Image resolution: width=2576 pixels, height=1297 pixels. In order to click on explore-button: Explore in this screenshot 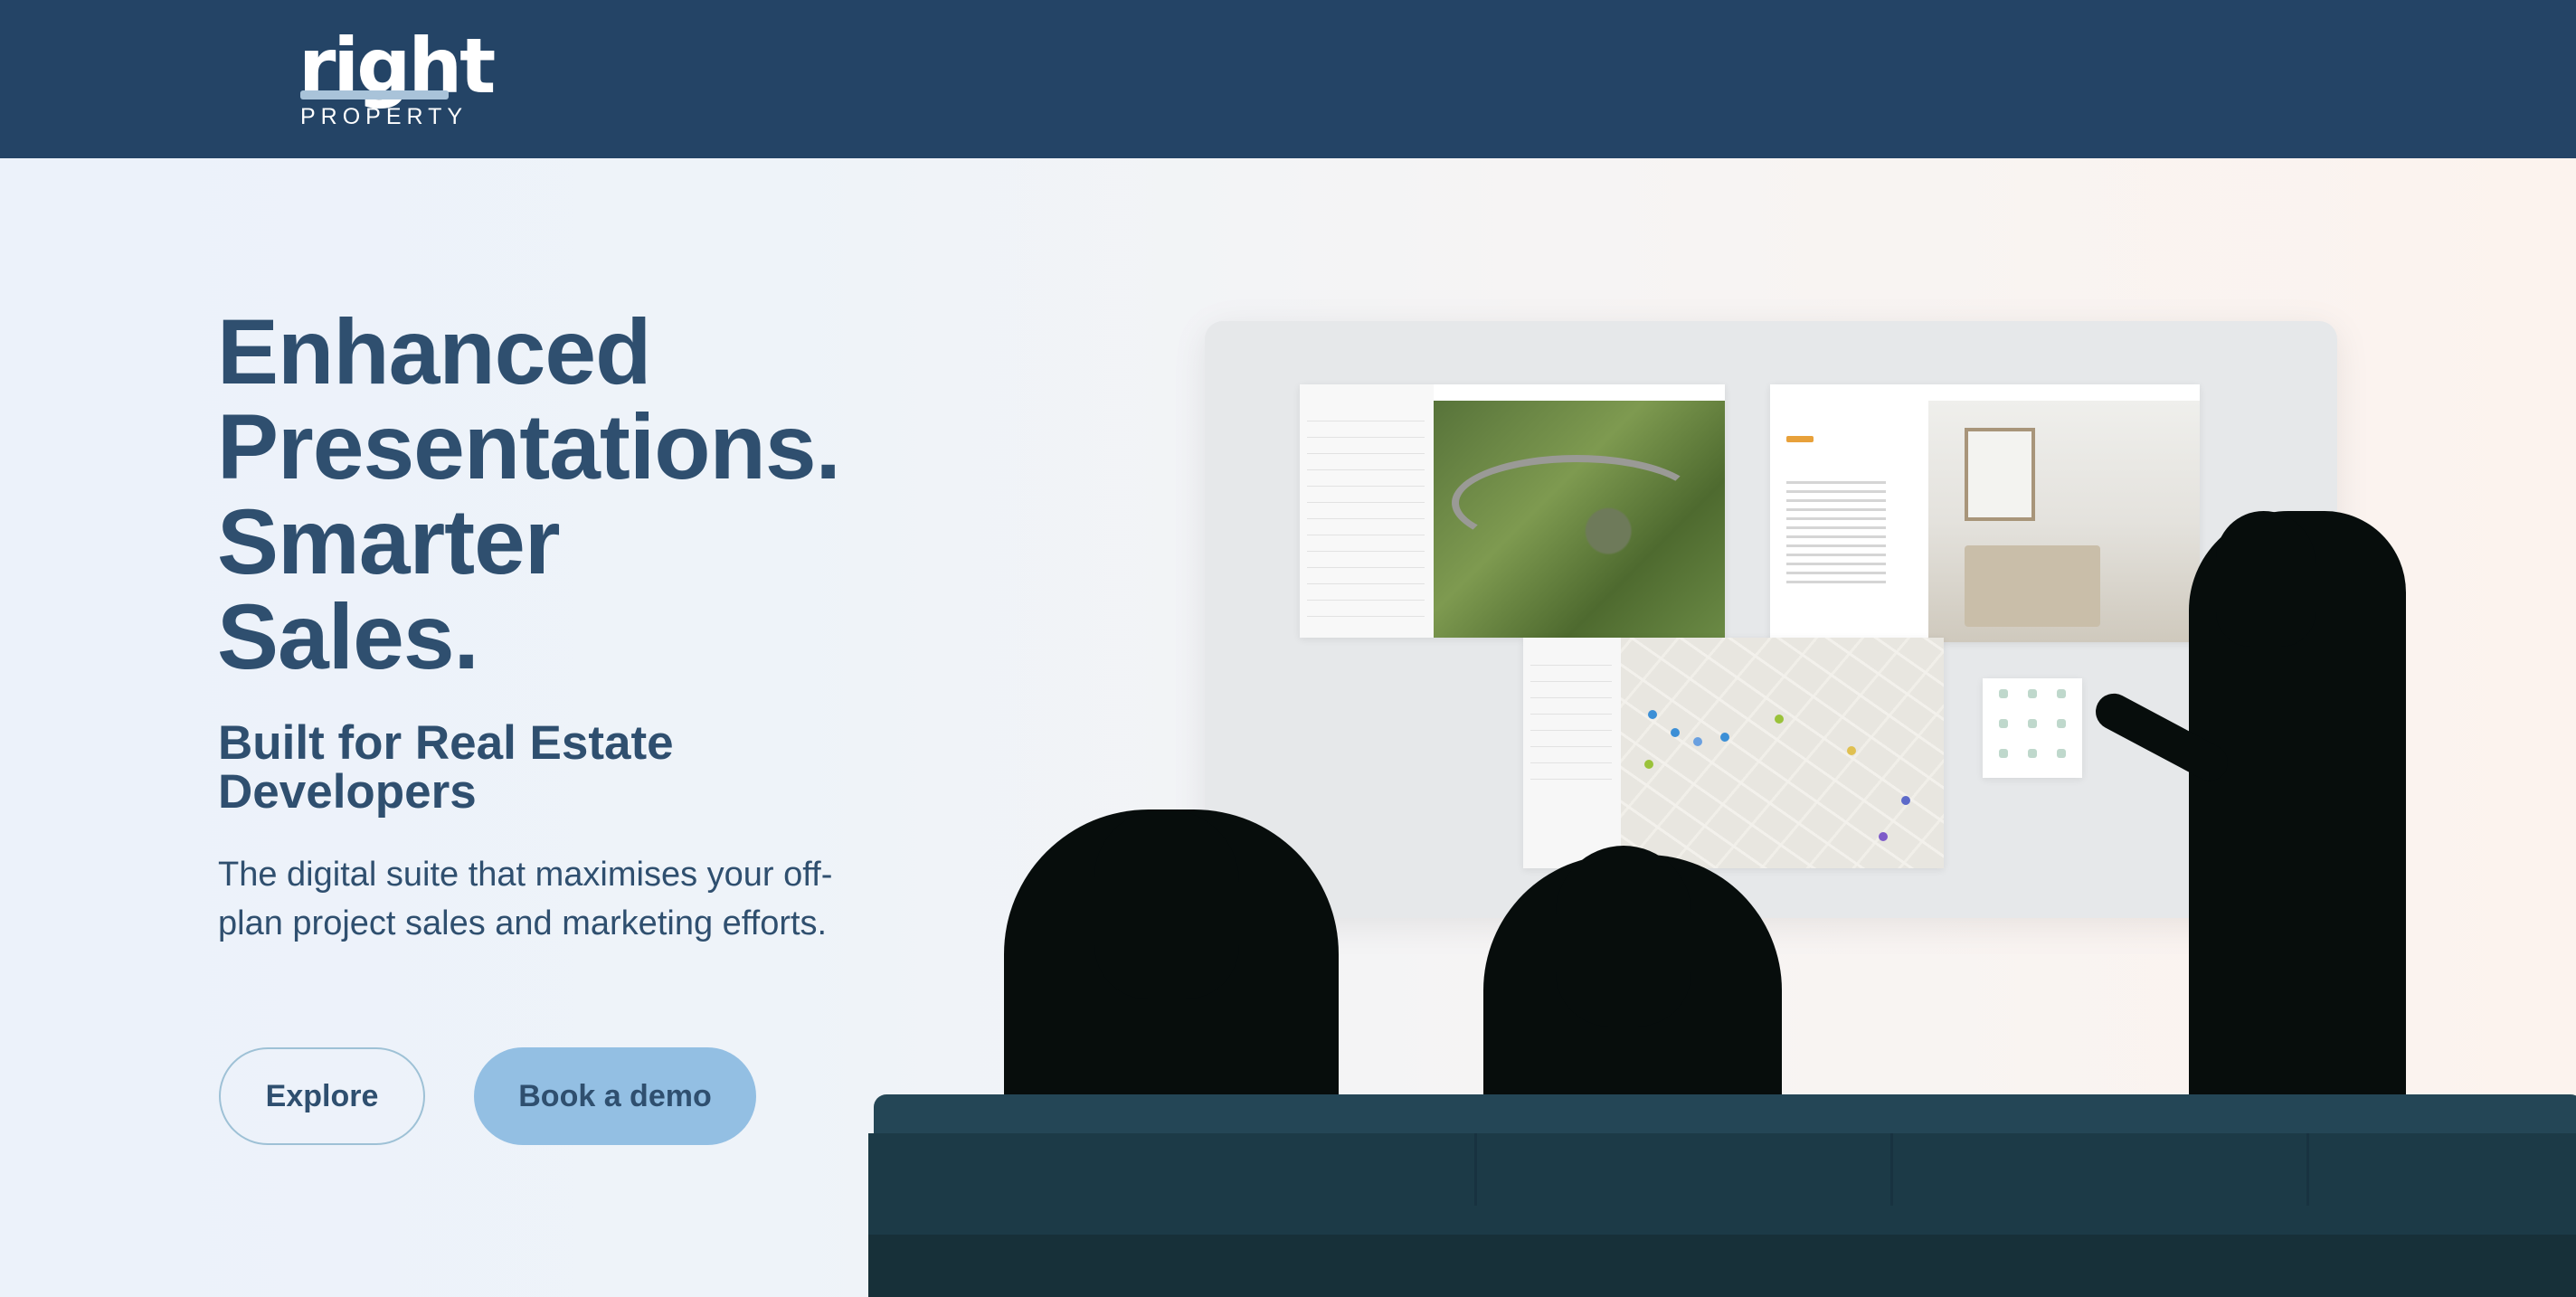, I will do `click(322, 1096)`.